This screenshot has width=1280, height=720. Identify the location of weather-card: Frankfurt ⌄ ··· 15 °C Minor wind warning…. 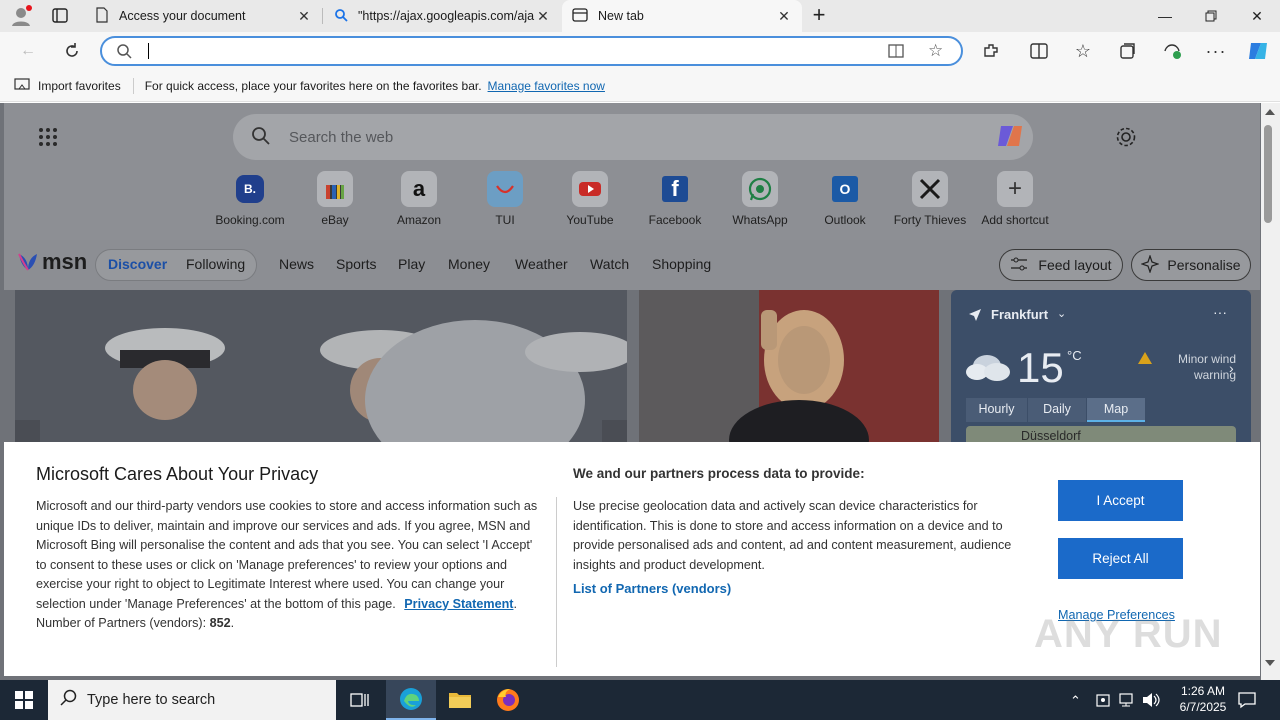
(1101, 370).